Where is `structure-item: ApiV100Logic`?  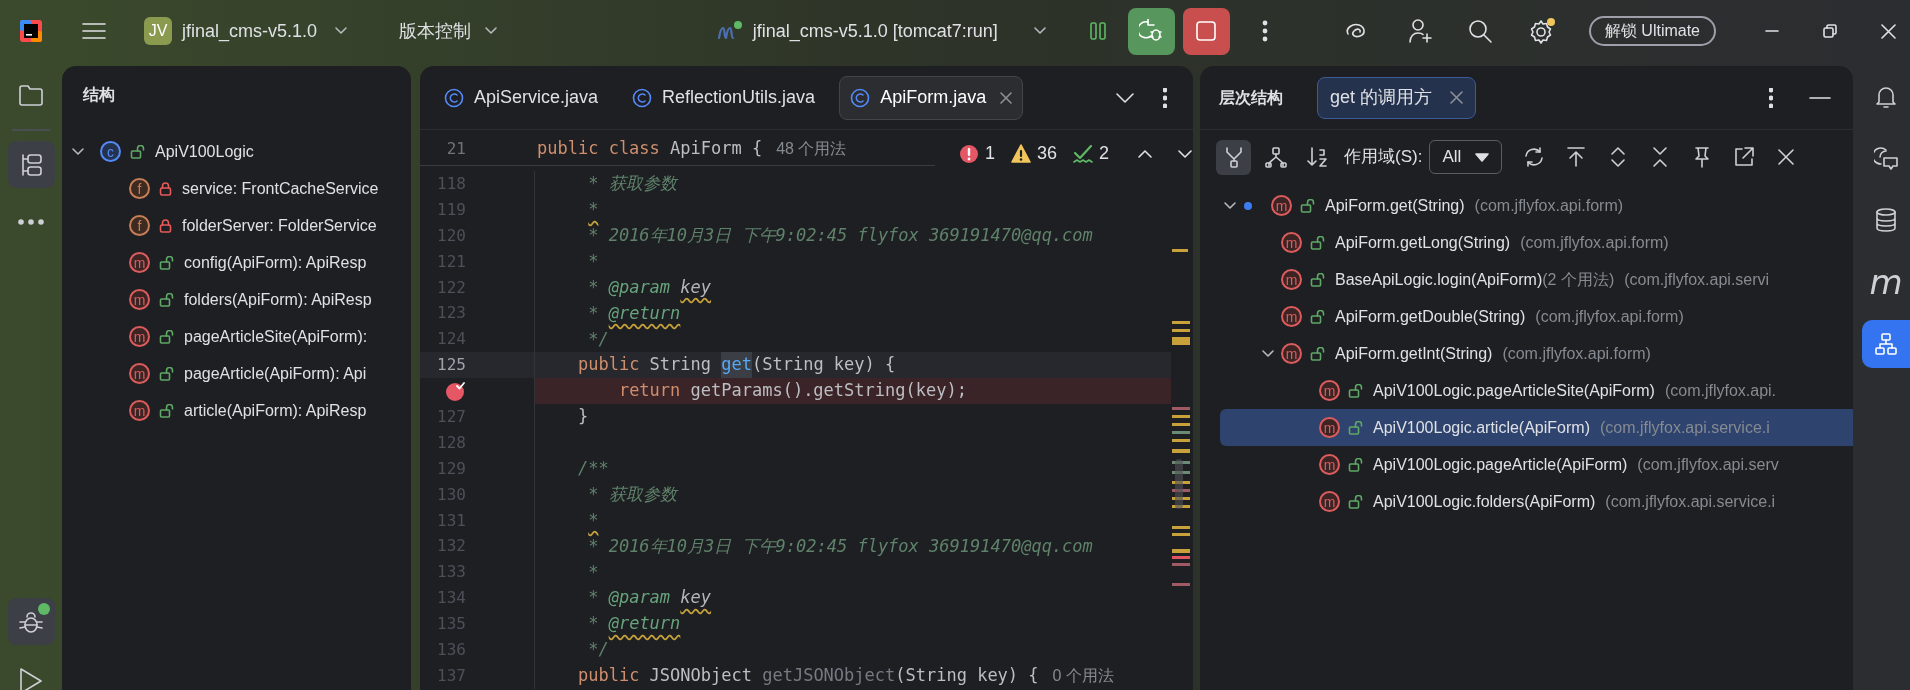
structure-item: ApiV100Logic is located at coordinates (204, 151).